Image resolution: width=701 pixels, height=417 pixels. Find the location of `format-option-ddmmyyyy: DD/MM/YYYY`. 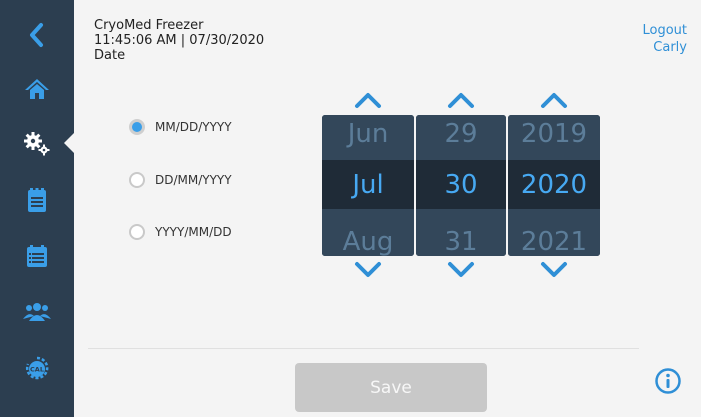

format-option-ddmmyyyy: DD/MM/YYYY is located at coordinates (180, 180).